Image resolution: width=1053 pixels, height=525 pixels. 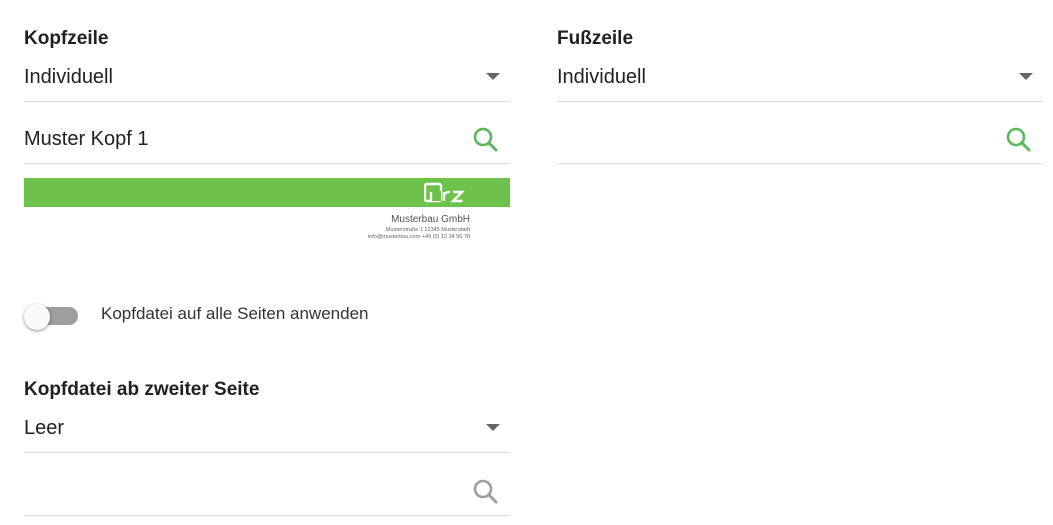 I want to click on toggle-knob, so click(x=37, y=317).